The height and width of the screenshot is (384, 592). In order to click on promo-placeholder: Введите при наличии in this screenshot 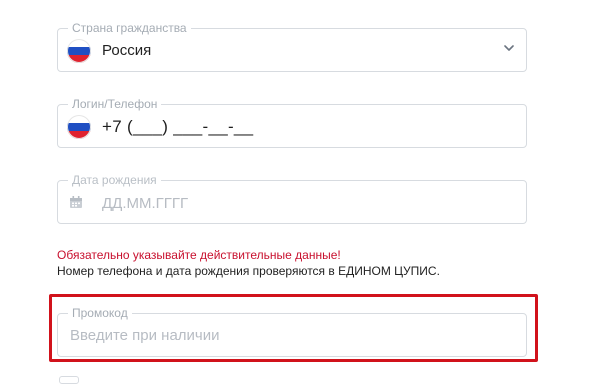, I will do `click(145, 335)`.